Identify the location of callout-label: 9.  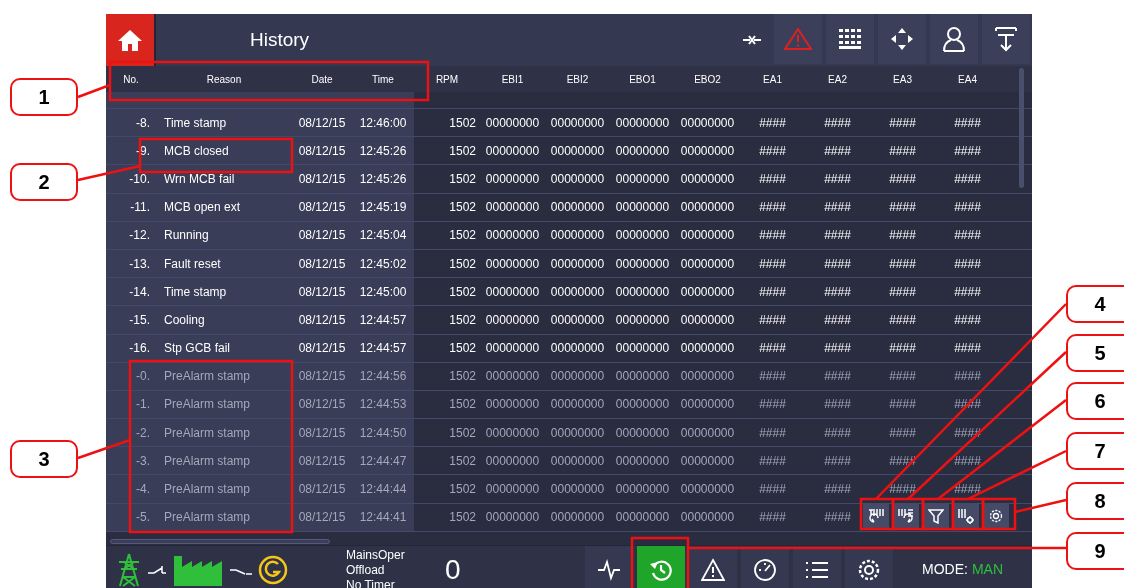
(1095, 551).